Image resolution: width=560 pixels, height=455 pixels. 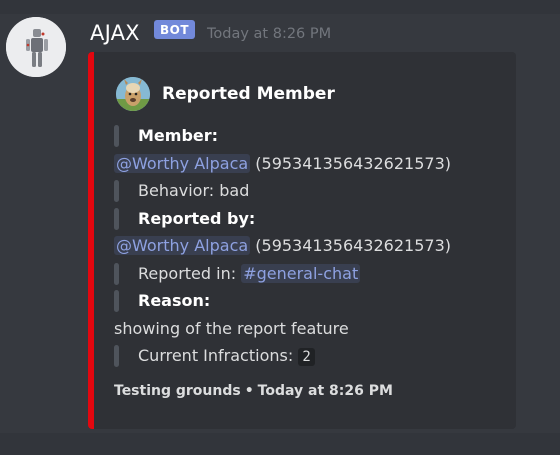 I want to click on bot-badge: BOT, so click(x=175, y=29).